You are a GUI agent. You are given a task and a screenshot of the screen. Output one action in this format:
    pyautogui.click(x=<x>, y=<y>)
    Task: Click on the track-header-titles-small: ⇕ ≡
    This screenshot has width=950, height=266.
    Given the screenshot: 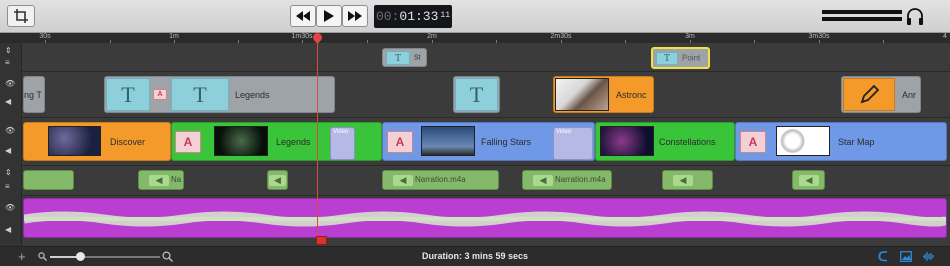 What is the action you would take?
    pyautogui.click(x=11, y=57)
    